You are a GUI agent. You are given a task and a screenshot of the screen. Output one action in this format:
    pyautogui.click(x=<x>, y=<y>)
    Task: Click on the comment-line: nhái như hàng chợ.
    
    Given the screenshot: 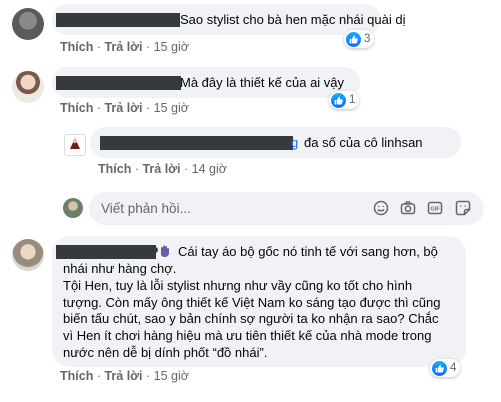 What is the action you would take?
    pyautogui.click(x=120, y=268)
    